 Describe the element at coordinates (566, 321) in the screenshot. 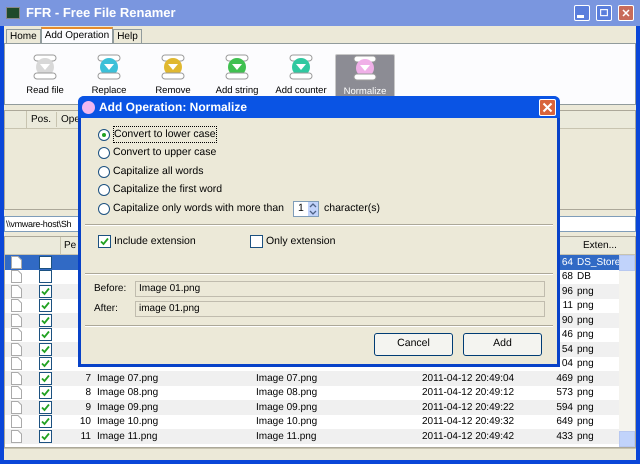

I see `table-cell-text: 90` at that location.